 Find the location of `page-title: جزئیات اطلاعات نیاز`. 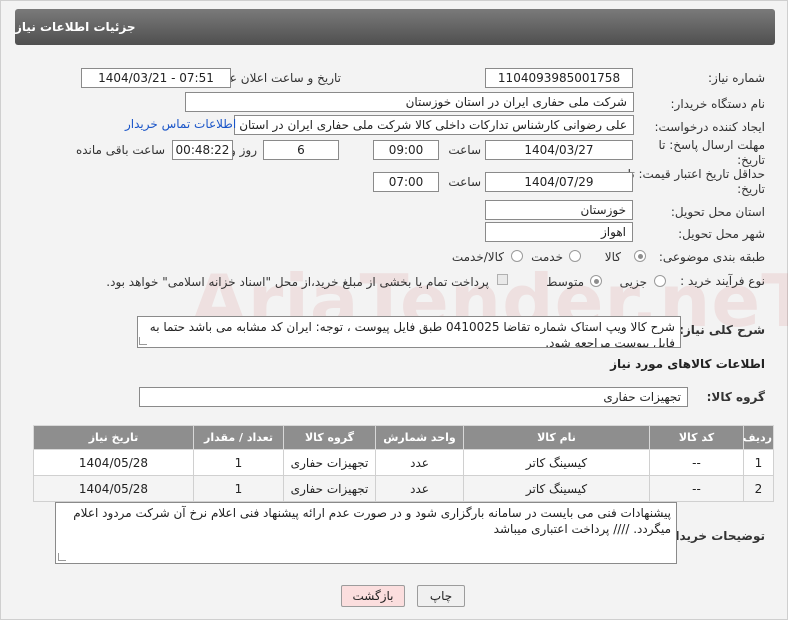

page-title: جزئیات اطلاعات نیاز is located at coordinates (395, 27).